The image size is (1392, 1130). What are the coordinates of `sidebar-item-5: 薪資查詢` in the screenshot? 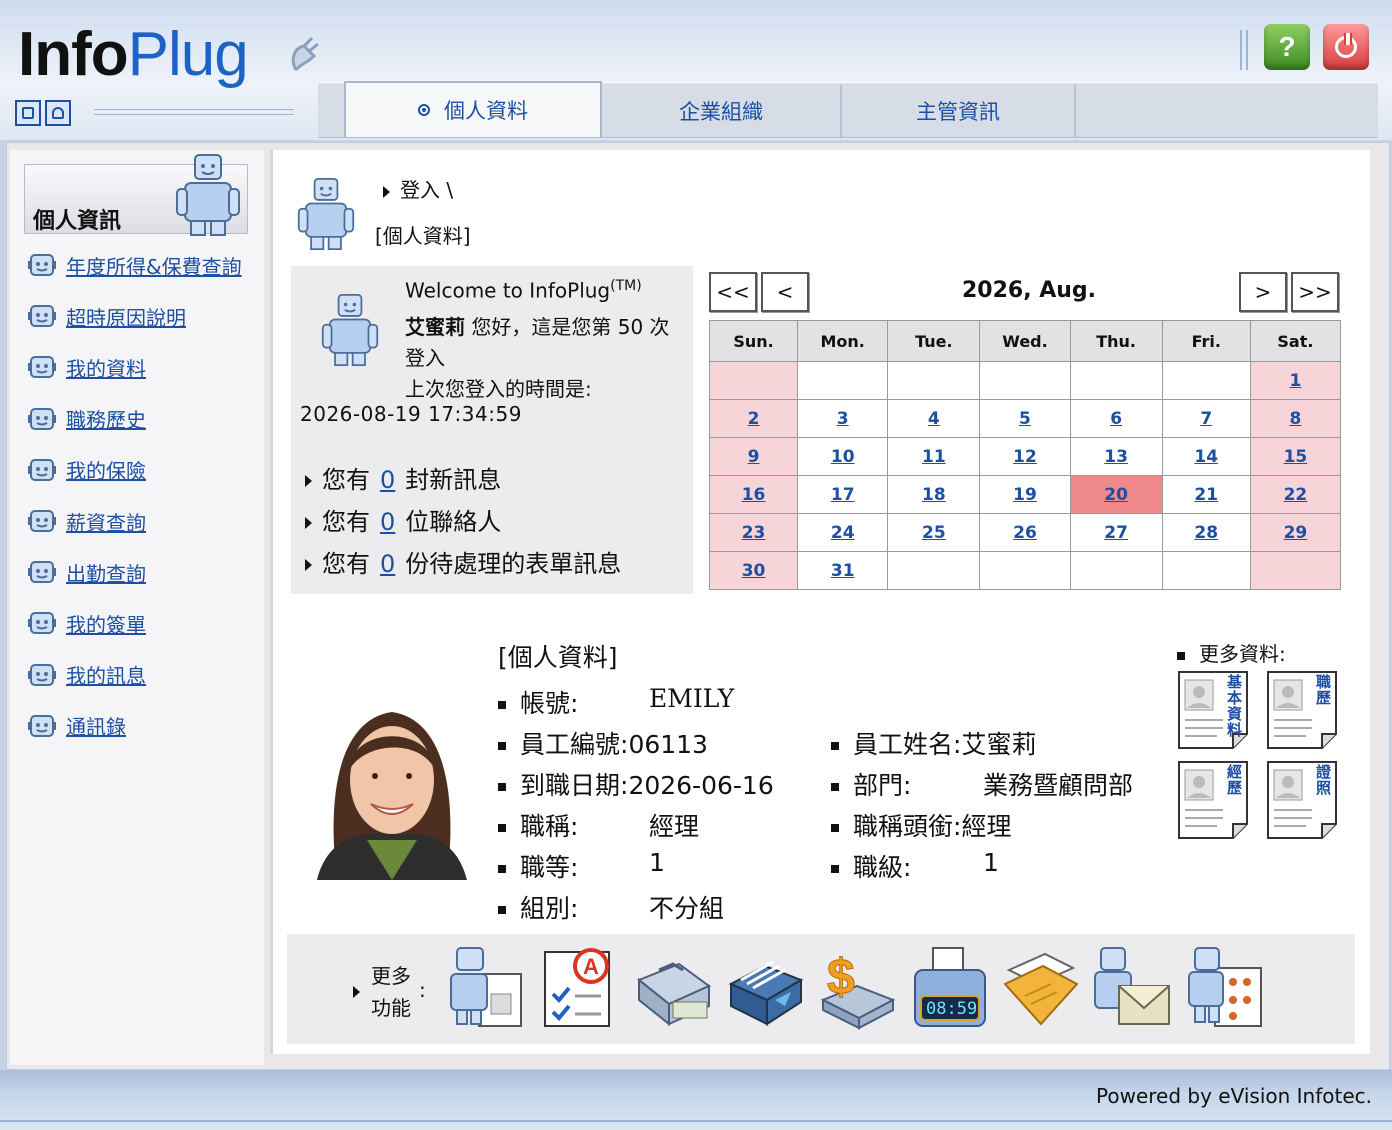 It's located at (87, 521).